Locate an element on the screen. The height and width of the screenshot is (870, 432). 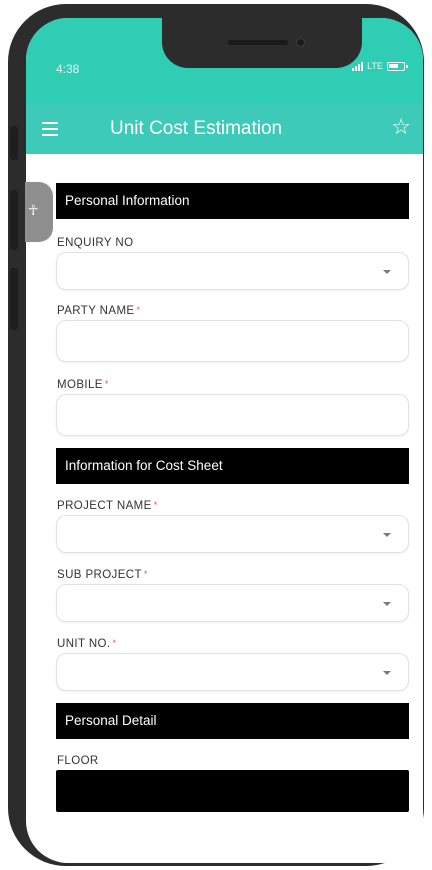
speaker-grille is located at coordinates (258, 42).